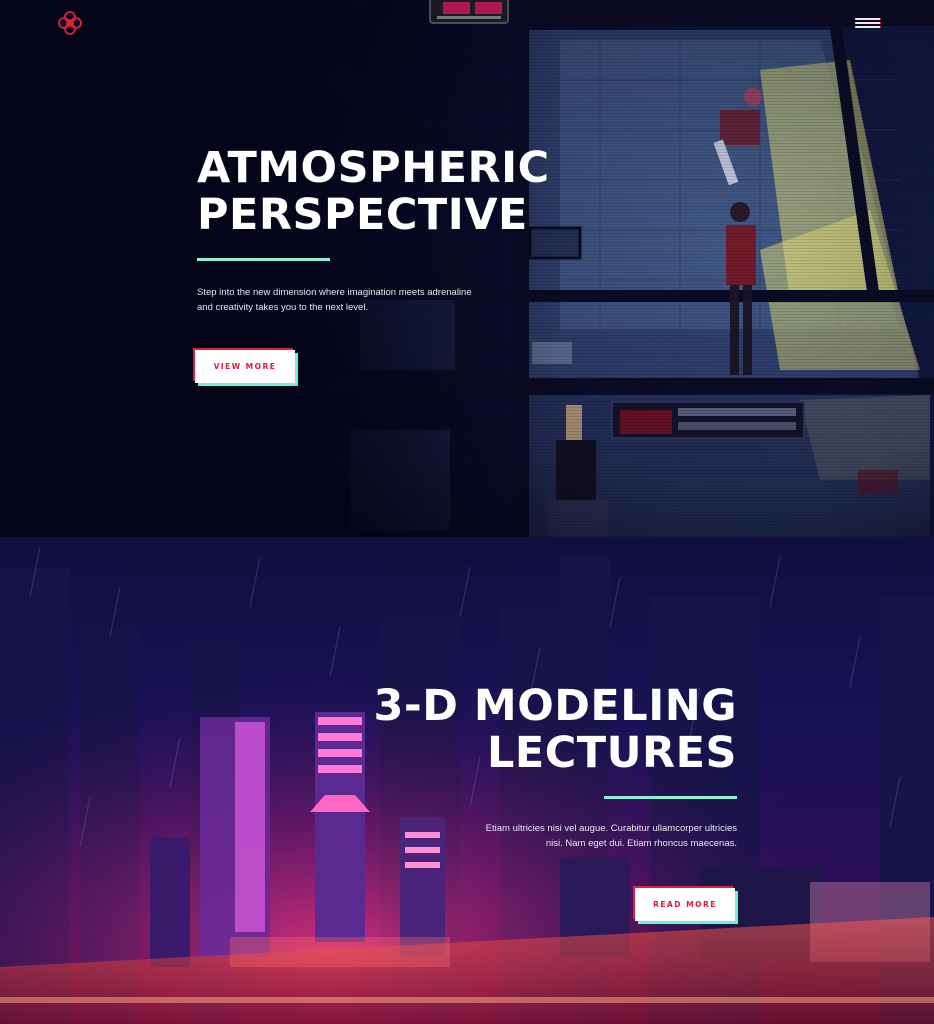 The width and height of the screenshot is (934, 1024). What do you see at coordinates (373, 191) in the screenshot?
I see `hero-title: ATMOSPHERIC PERSPECTIVE` at bounding box center [373, 191].